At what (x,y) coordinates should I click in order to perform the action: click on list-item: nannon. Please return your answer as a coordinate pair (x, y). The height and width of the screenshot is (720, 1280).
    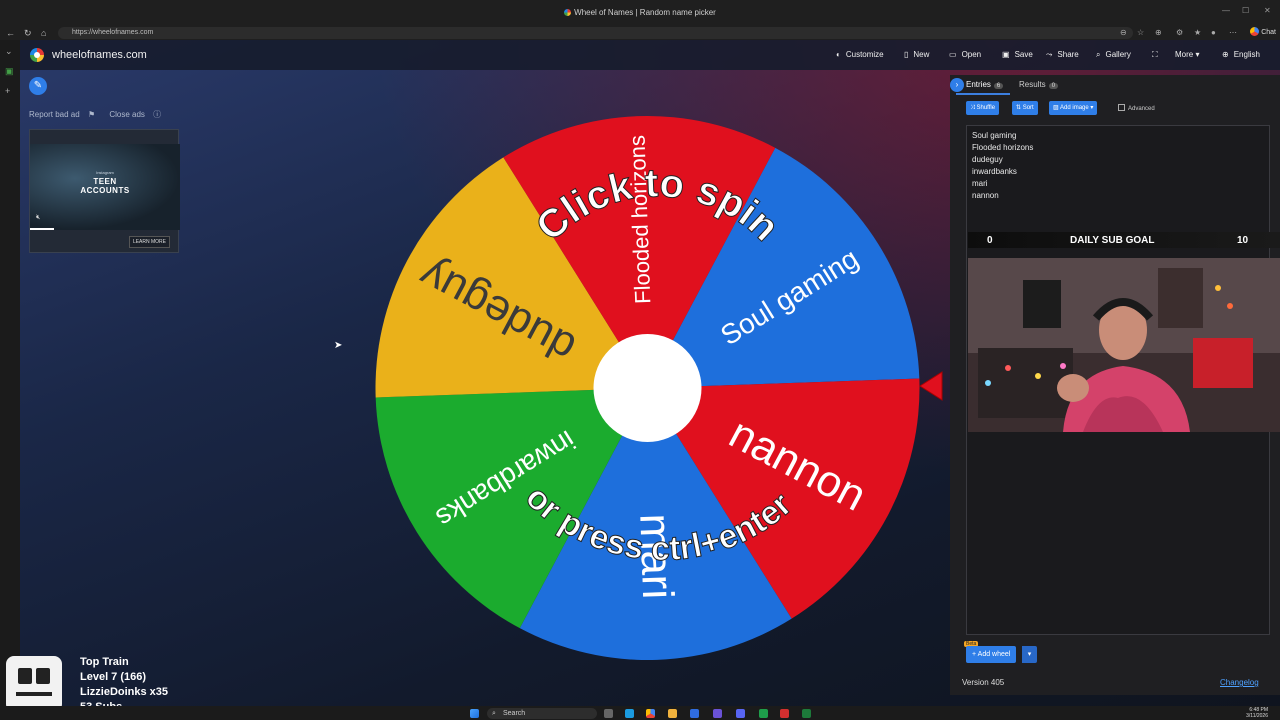
    Looking at the image, I should click on (985, 195).